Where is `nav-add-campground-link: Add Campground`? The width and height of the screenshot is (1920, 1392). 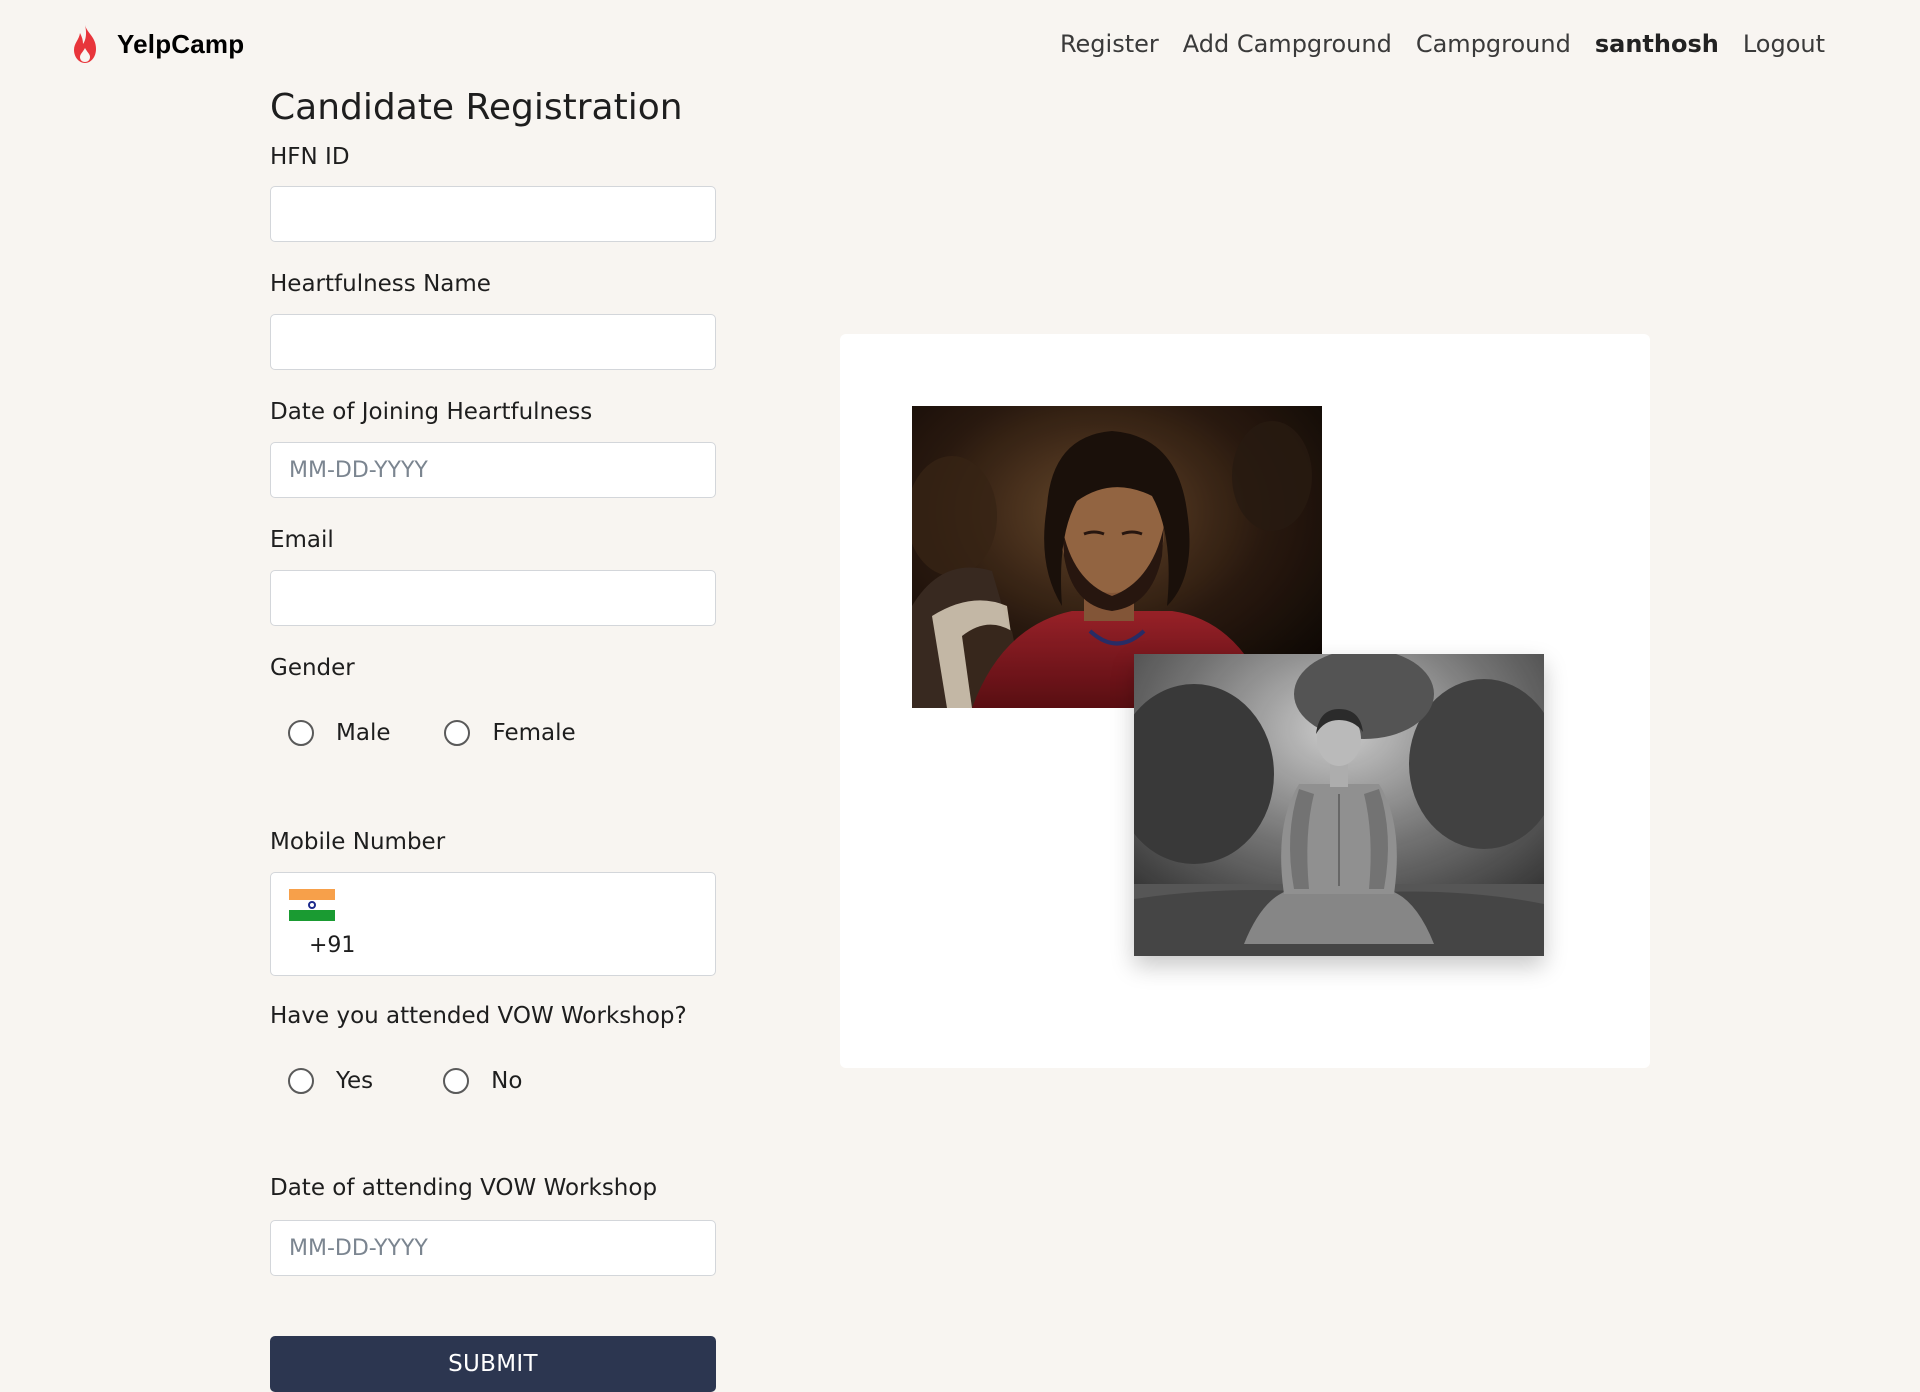
nav-add-campground-link: Add Campground is located at coordinates (1287, 44).